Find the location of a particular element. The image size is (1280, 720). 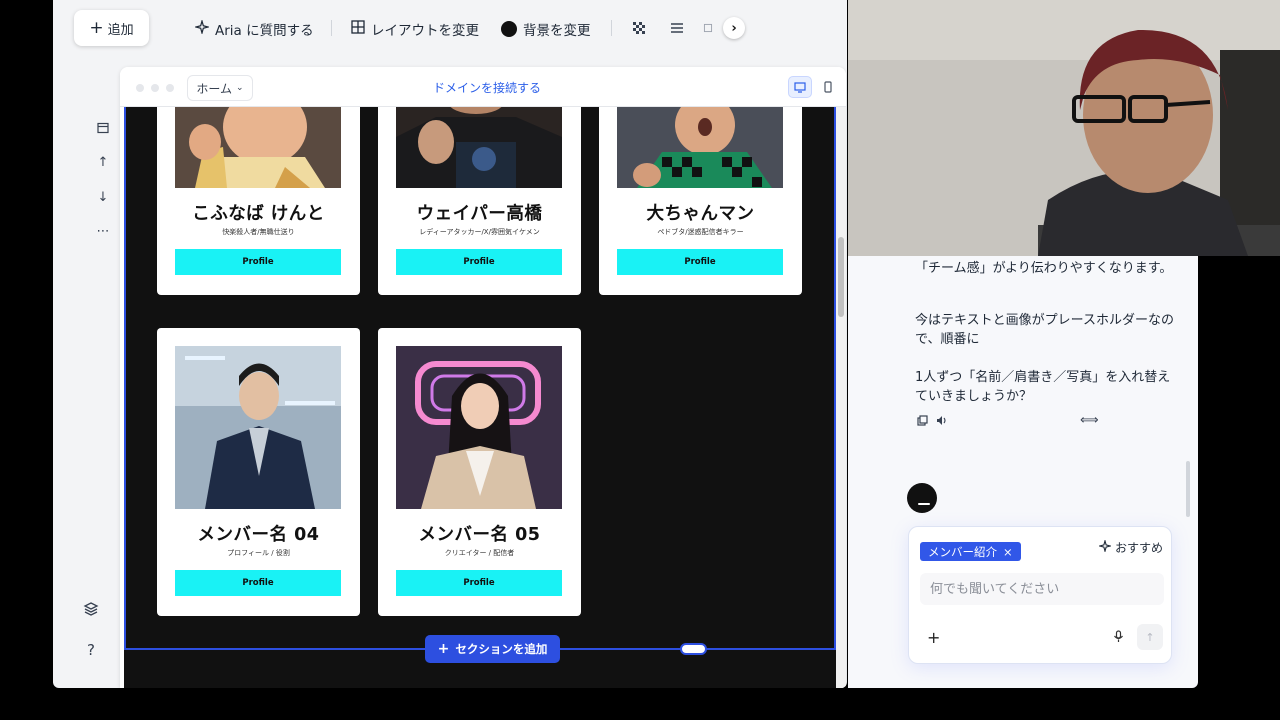

connect-domain-link: ドメインを接続する is located at coordinates (487, 87).